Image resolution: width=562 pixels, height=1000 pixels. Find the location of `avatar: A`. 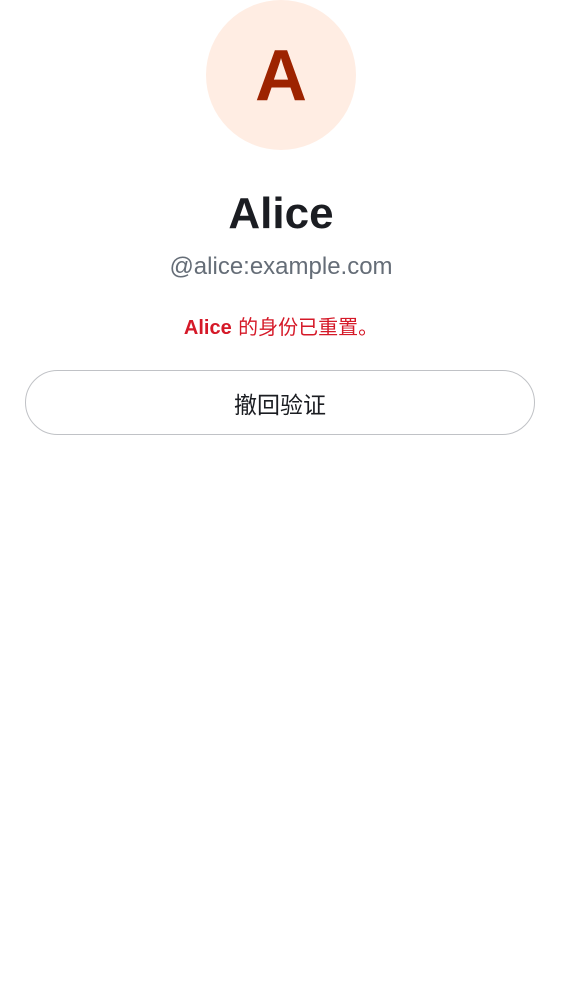

avatar: A is located at coordinates (281, 75).